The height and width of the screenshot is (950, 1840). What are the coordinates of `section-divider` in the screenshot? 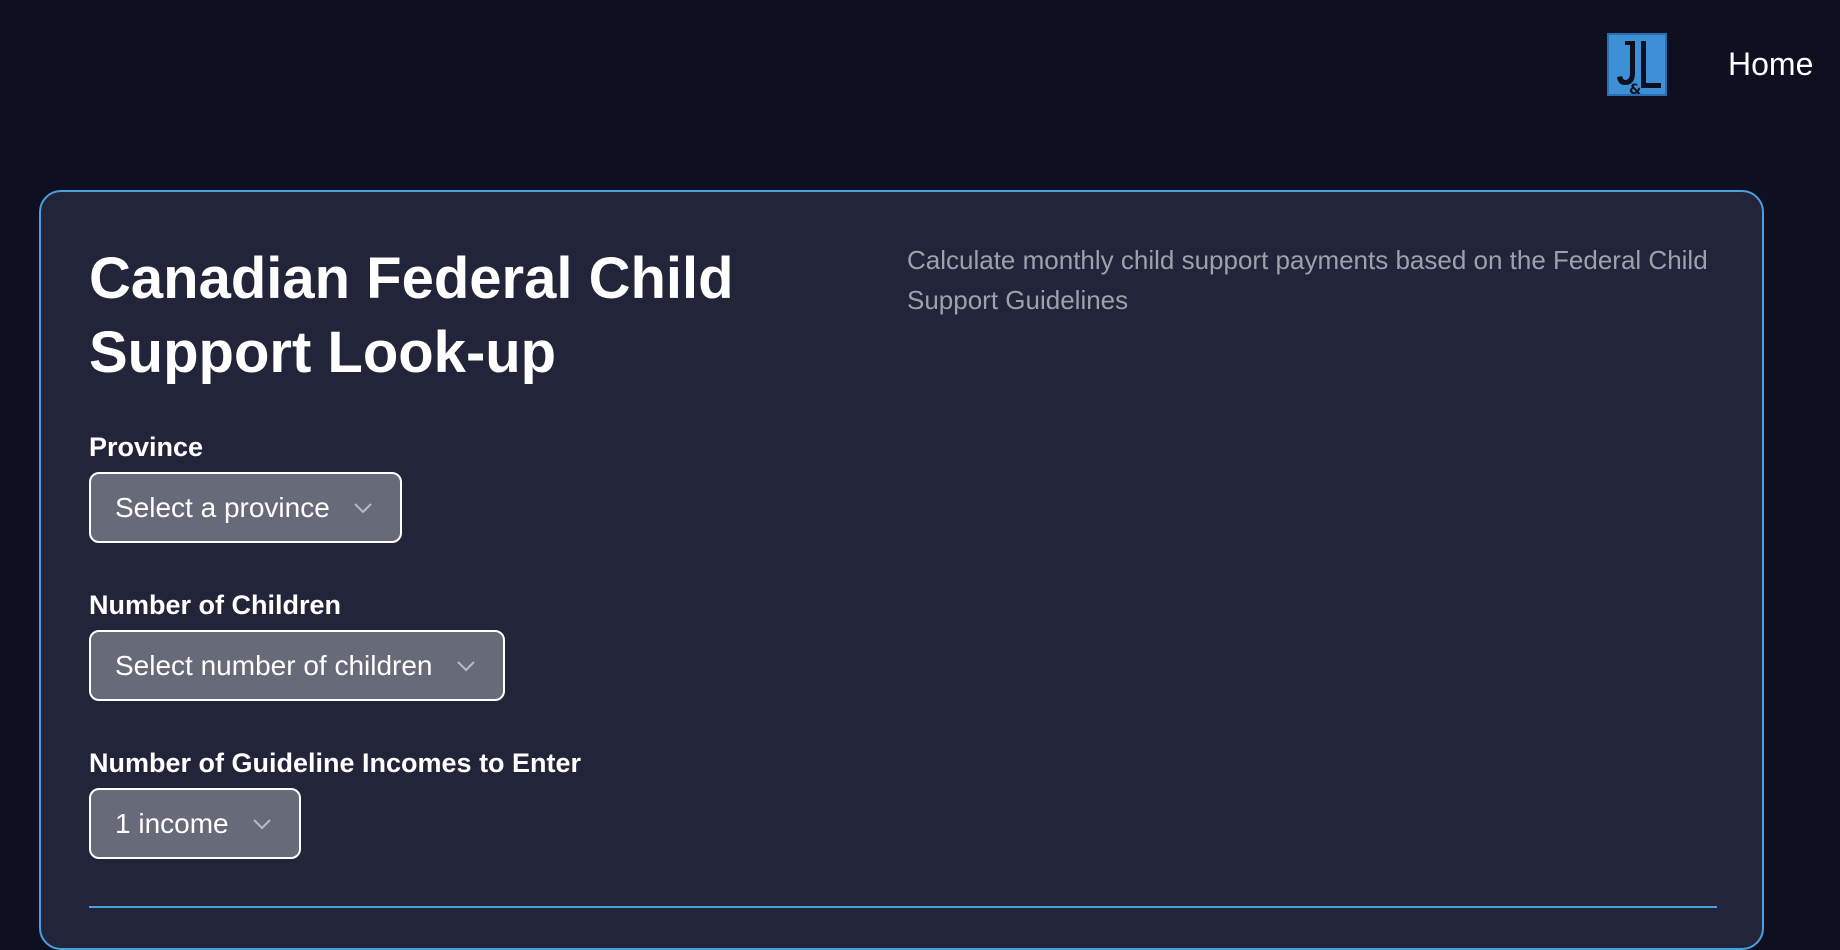 It's located at (903, 907).